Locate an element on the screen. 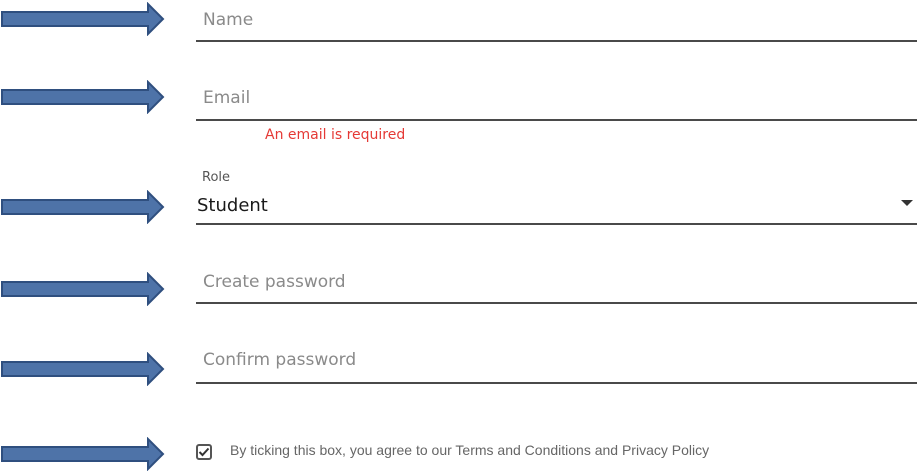  create-password-input is located at coordinates (556, 282).